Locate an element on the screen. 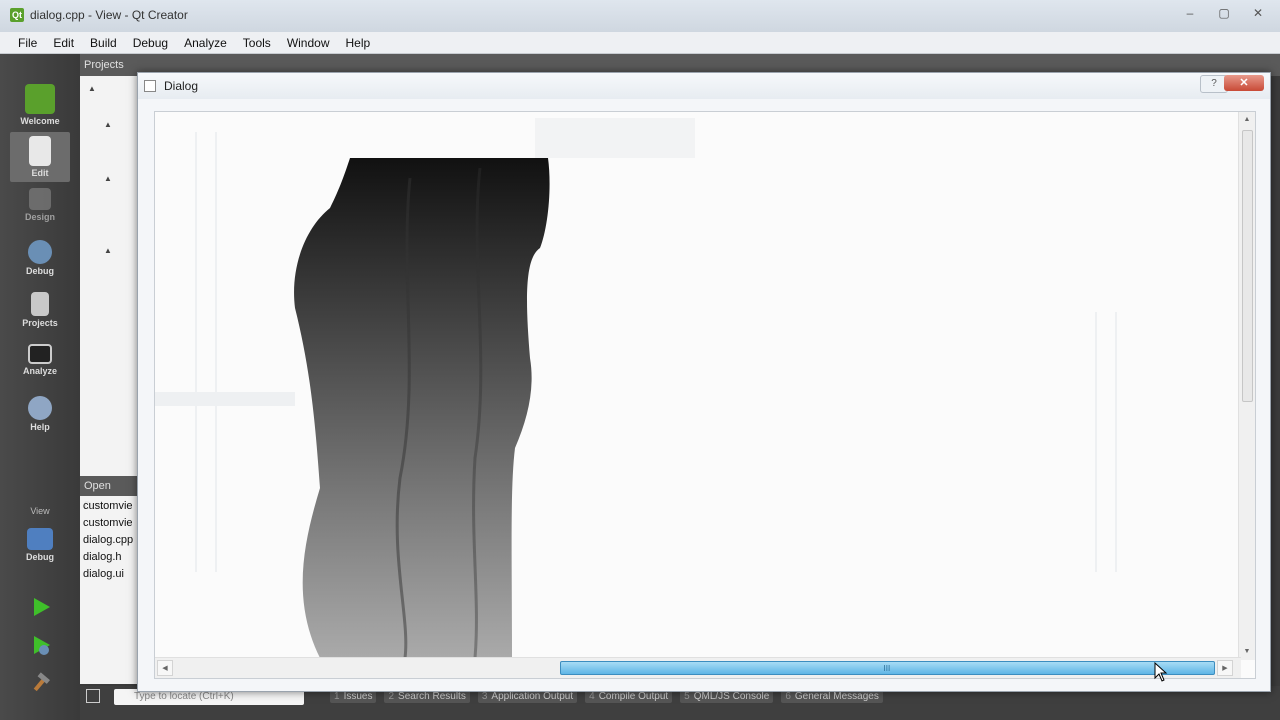 This screenshot has height=720, width=1280. open-document-item: dialog.h is located at coordinates (111, 559).